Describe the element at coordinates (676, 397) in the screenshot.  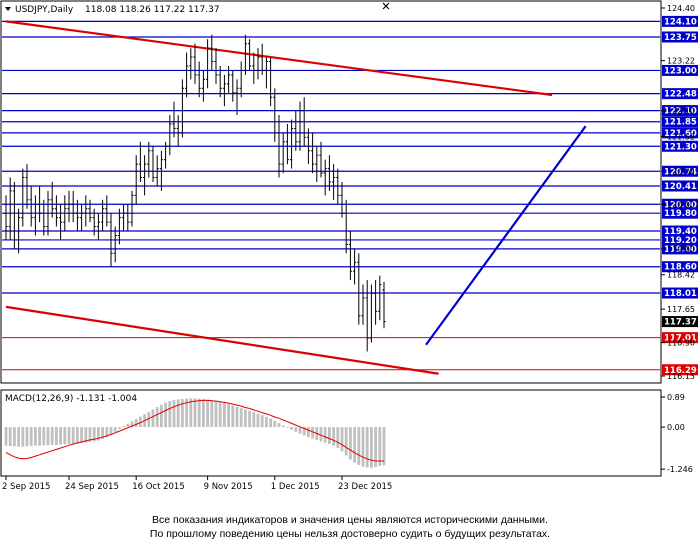
I see `macd-axis-label: 0.89` at that location.